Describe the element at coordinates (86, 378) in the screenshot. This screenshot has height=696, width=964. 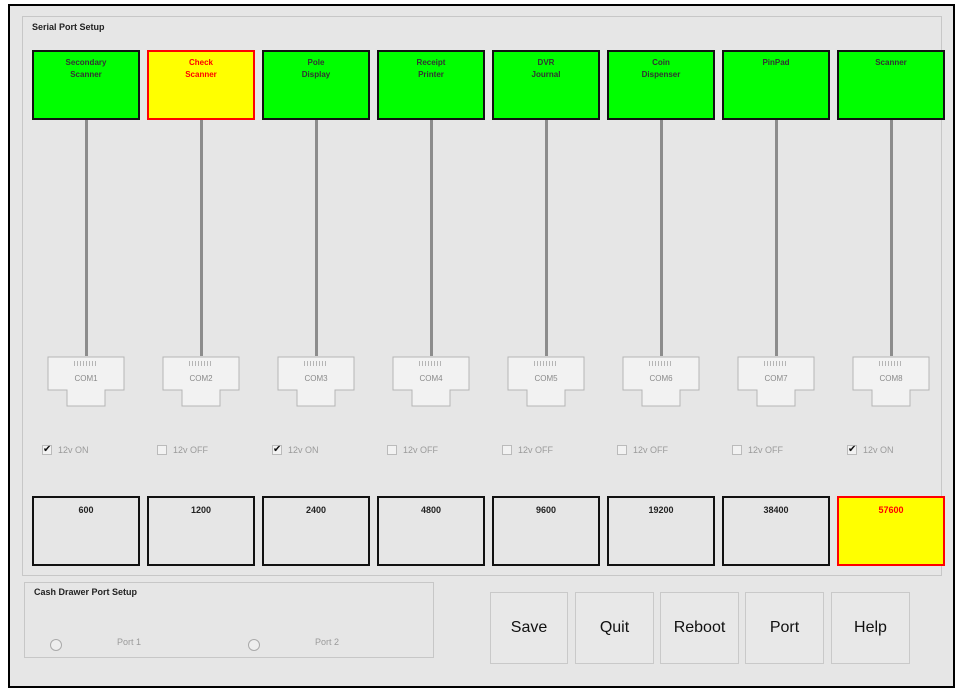
I see `com-port-label: COM1` at that location.